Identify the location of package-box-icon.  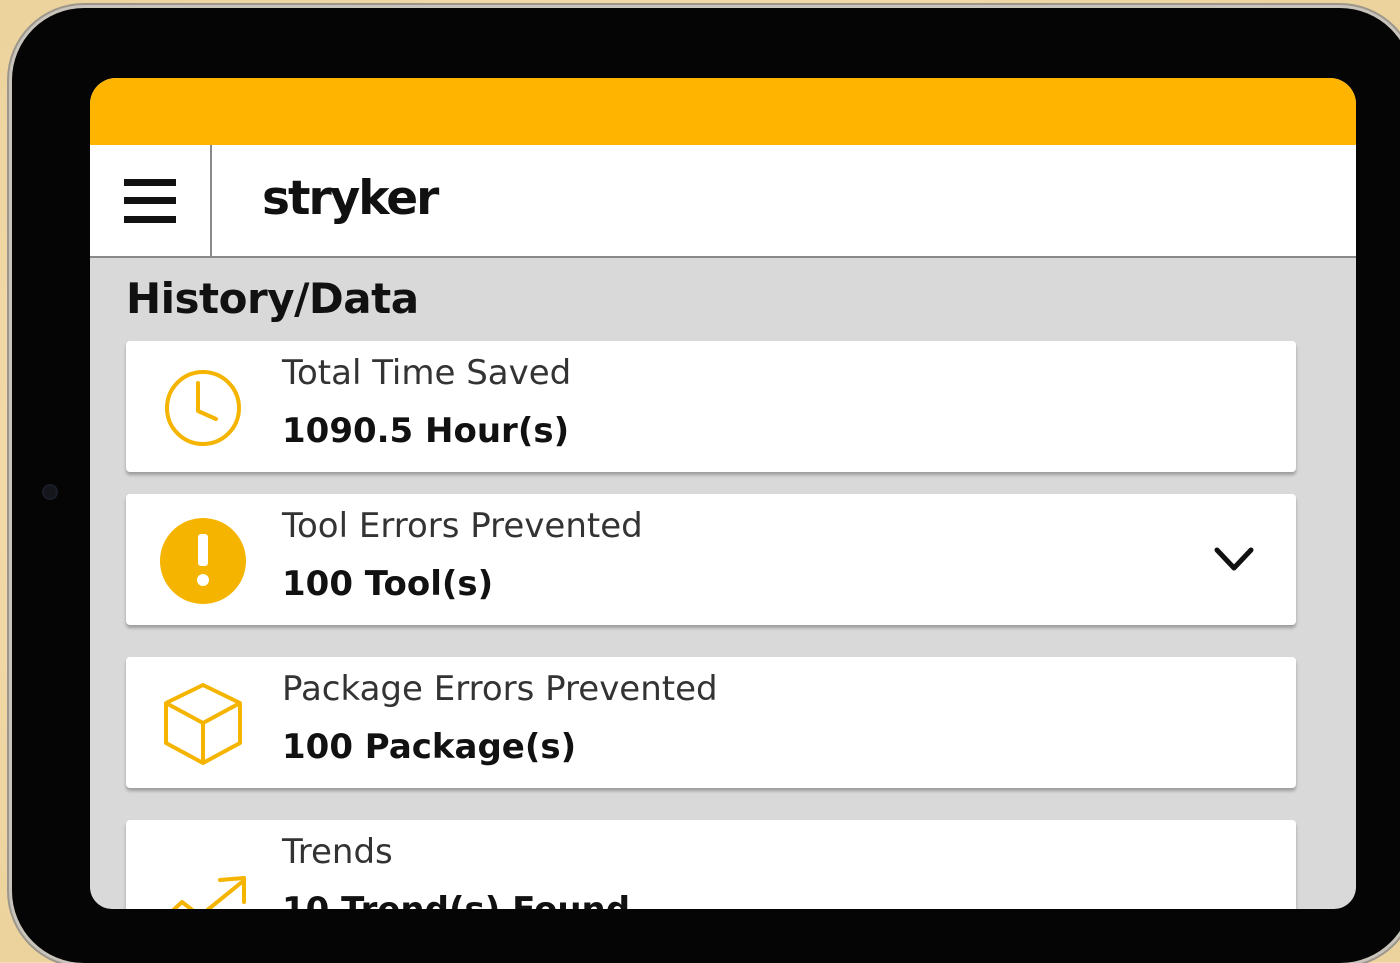
(203, 724).